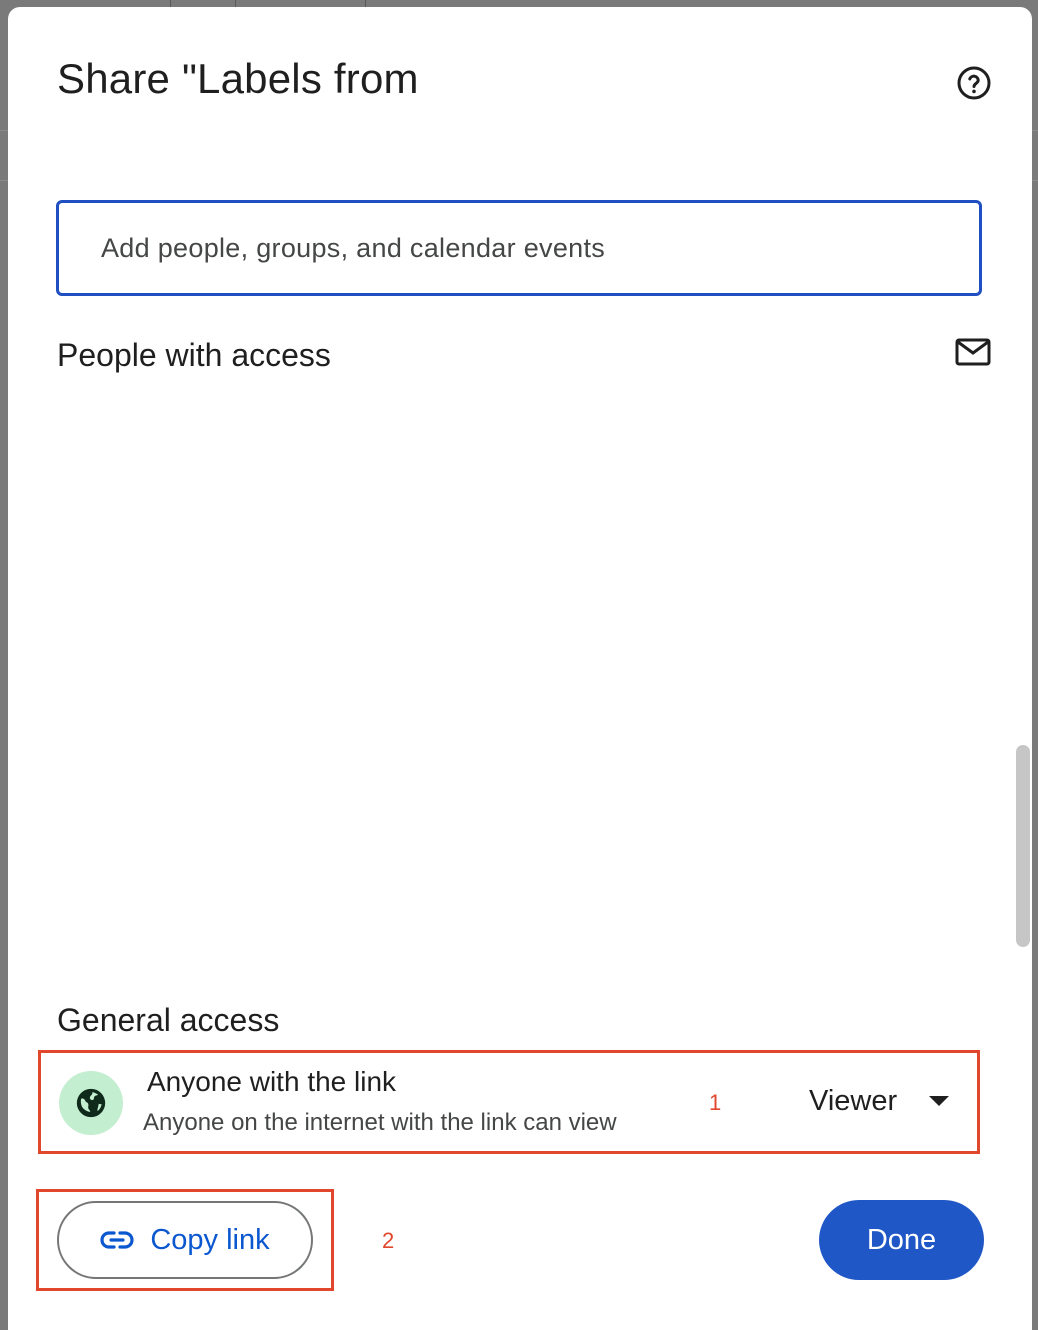 The height and width of the screenshot is (1330, 1038). Describe the element at coordinates (117, 1240) in the screenshot. I see `link-icon` at that location.